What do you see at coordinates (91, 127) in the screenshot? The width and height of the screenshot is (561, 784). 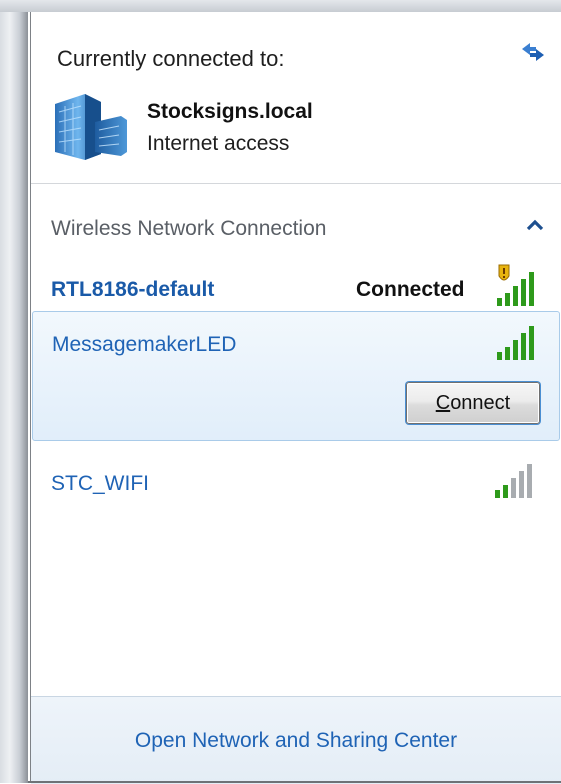 I see `network-building-icon` at bounding box center [91, 127].